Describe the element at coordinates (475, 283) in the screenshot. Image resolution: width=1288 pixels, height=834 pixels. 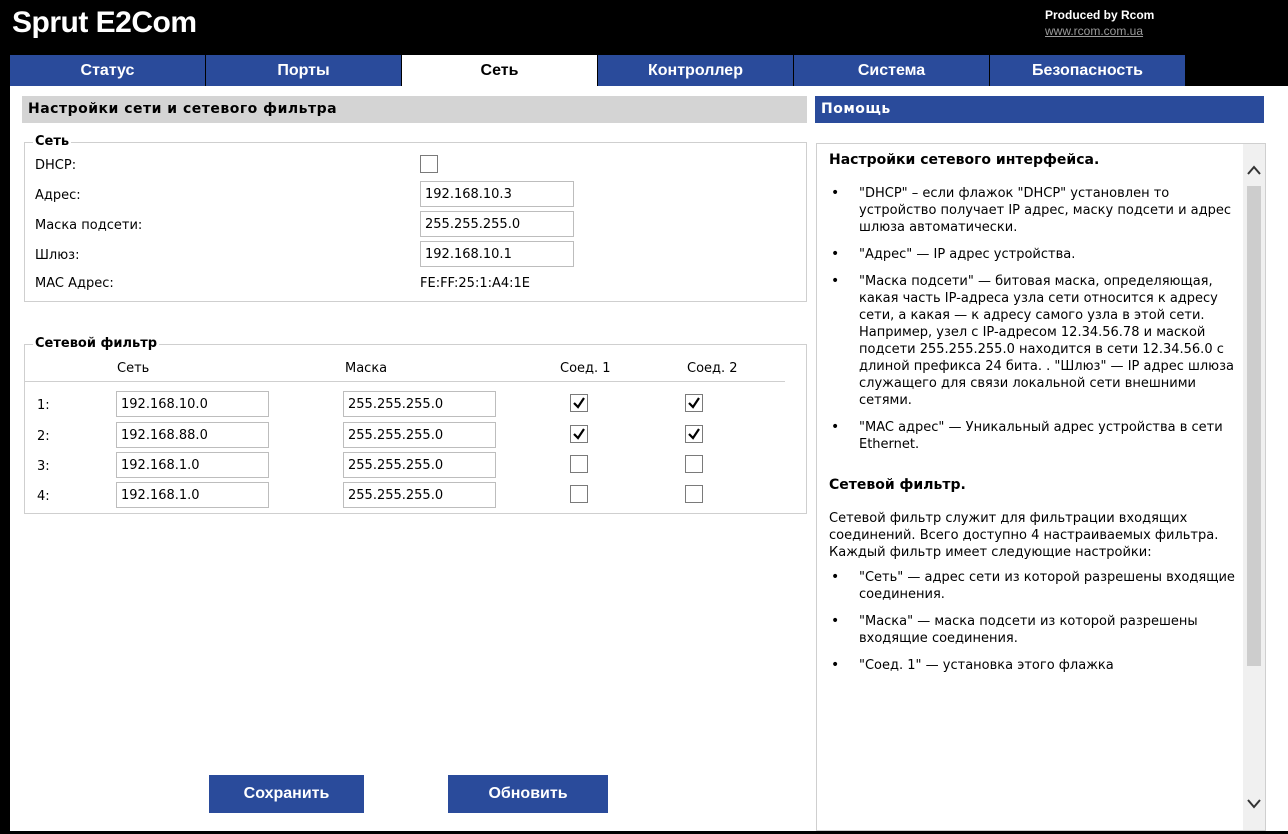
I see `mac-value: FE:FF:25:1:A4:1E` at that location.